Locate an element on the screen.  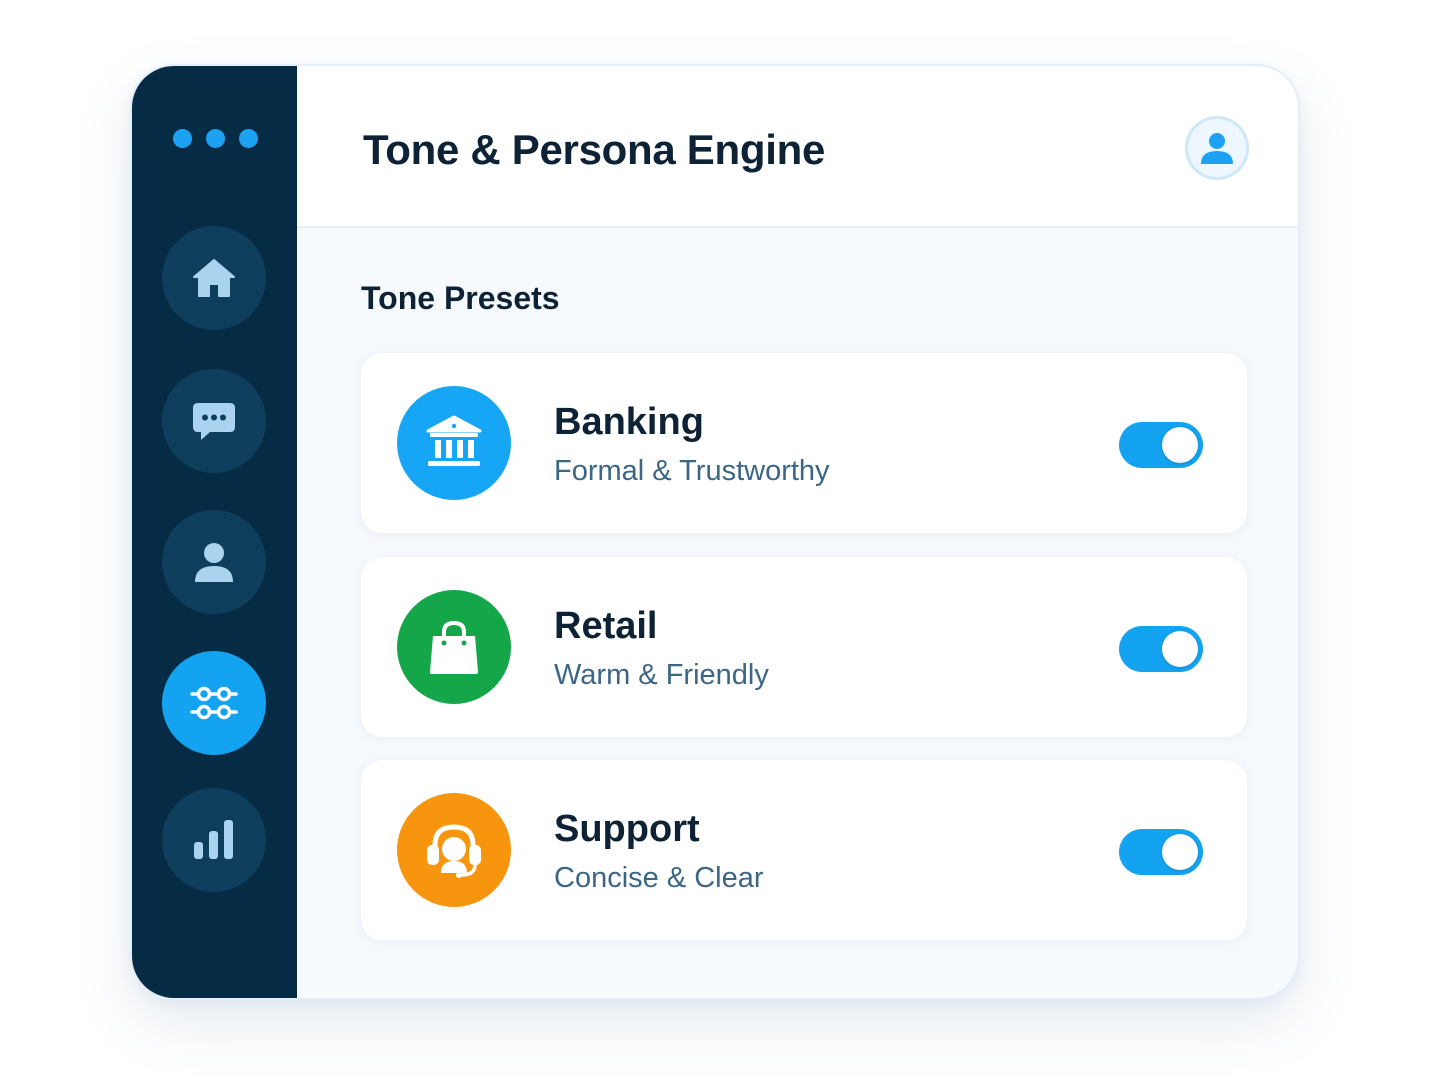
preset-name: Retail is located at coordinates (606, 626).